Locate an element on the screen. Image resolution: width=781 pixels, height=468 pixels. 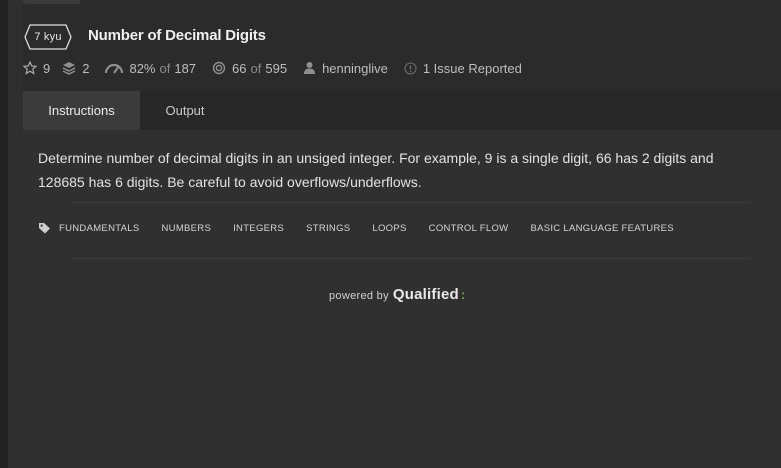
issues-link: 1 Issue Reported is located at coordinates (463, 68).